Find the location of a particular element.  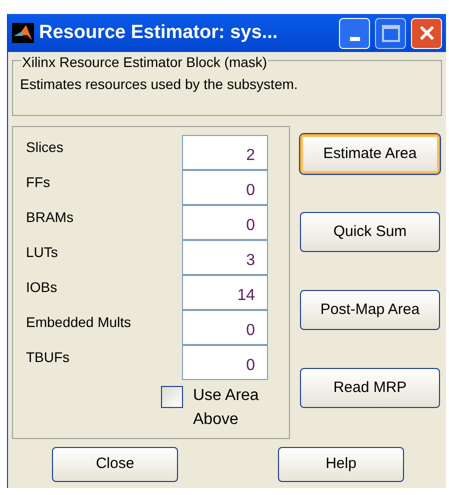

resource-label: IOBs is located at coordinates (42, 287).